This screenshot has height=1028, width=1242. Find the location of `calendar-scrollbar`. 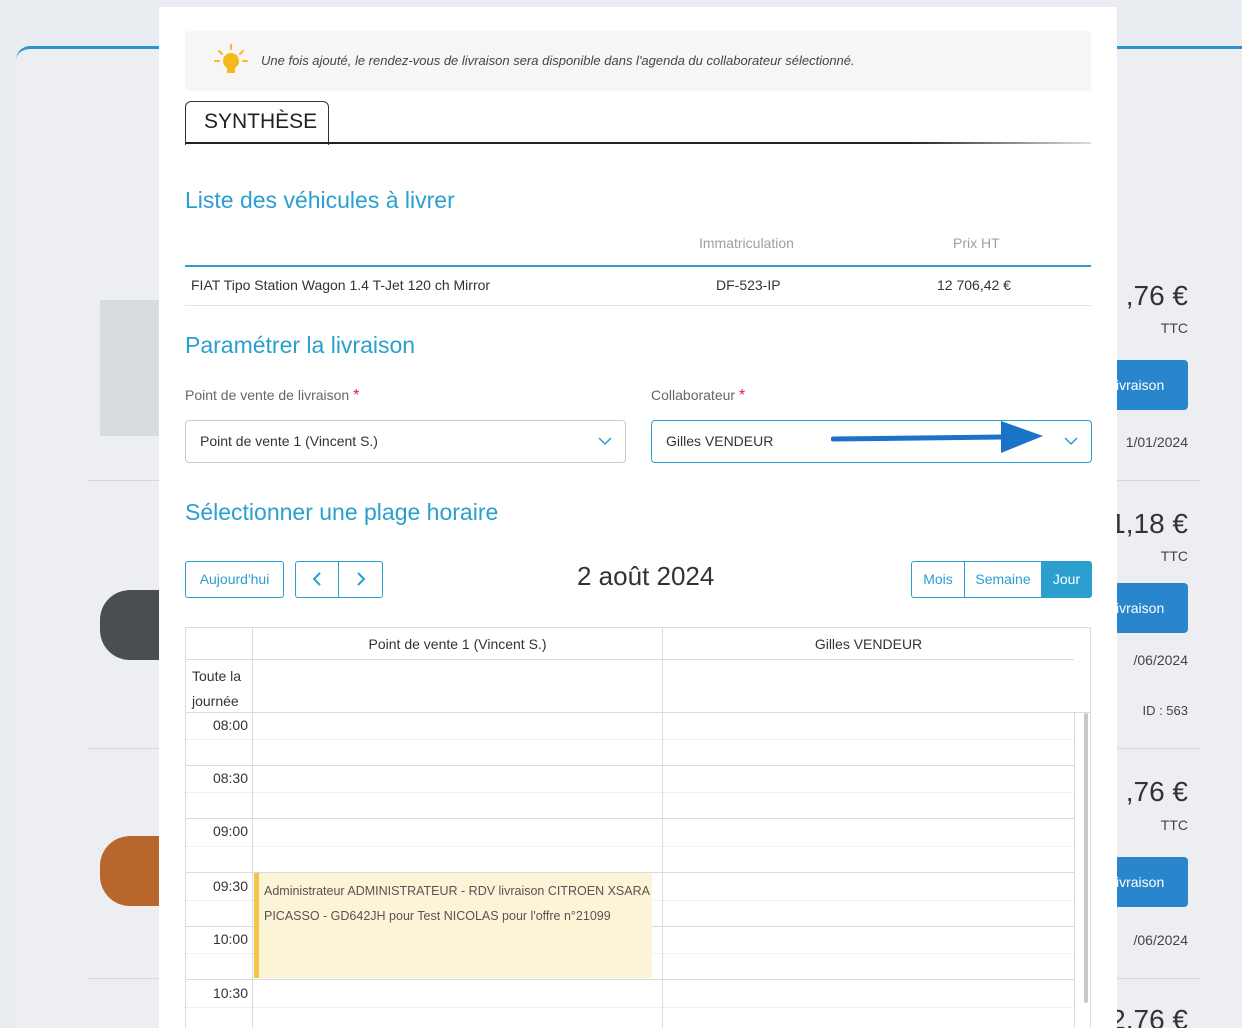

calendar-scrollbar is located at coordinates (1086, 858).